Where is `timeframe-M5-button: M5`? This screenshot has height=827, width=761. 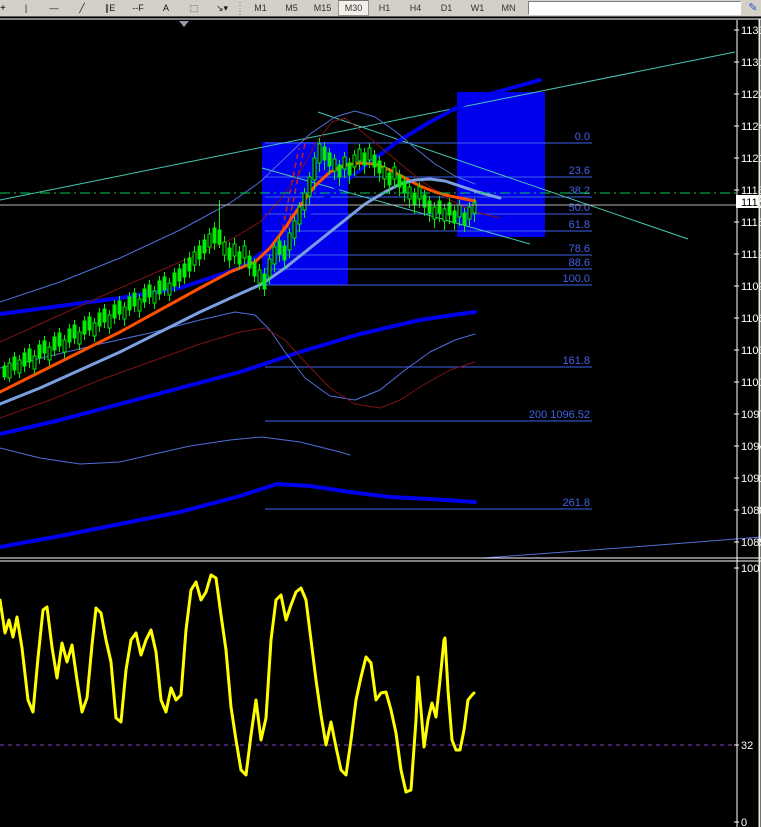
timeframe-M5-button: M5 is located at coordinates (291, 8).